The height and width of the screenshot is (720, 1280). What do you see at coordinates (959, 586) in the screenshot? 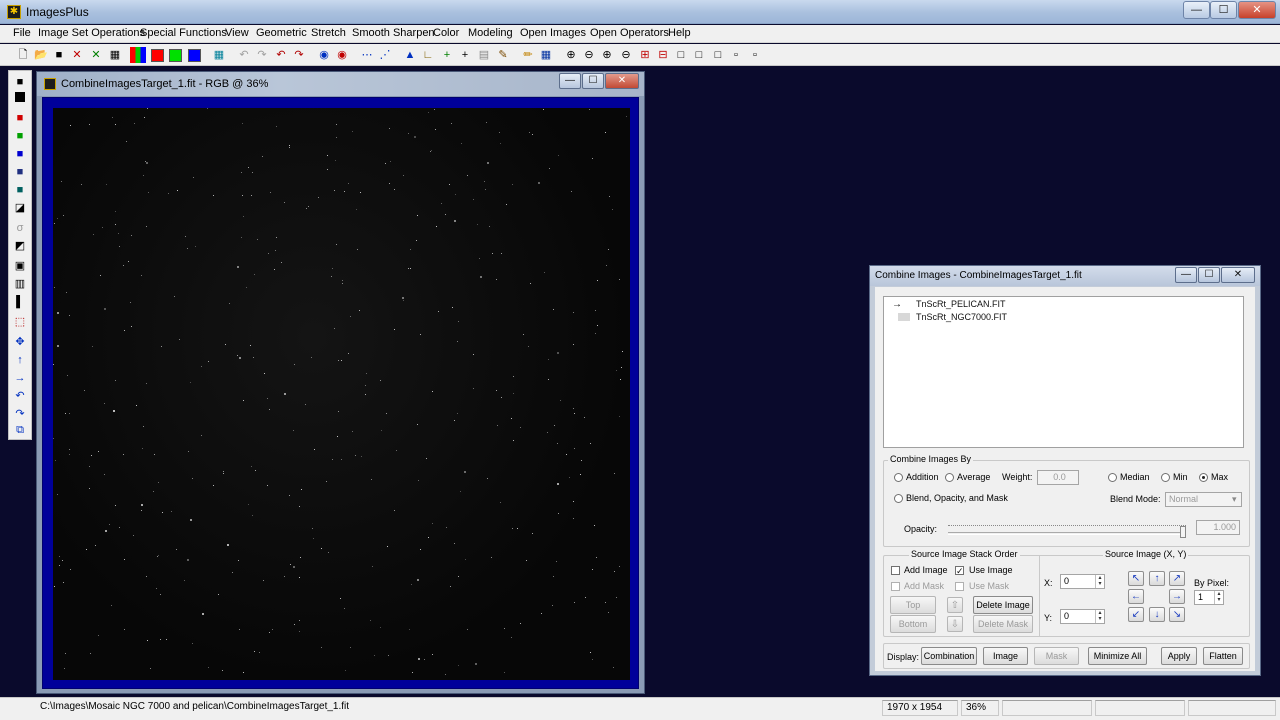
I see `use-mask-checkbox` at bounding box center [959, 586].